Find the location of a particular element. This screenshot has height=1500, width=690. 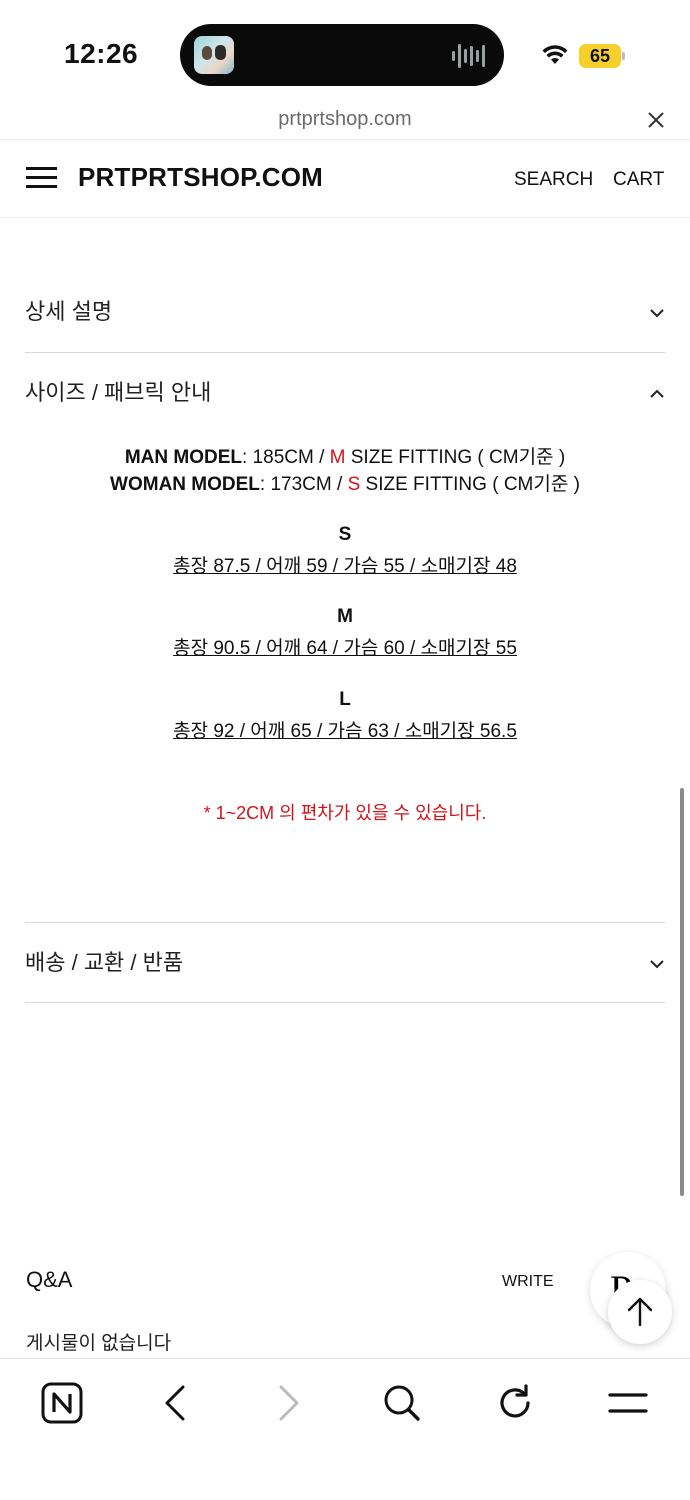

man-model-size: M is located at coordinates (337, 457).